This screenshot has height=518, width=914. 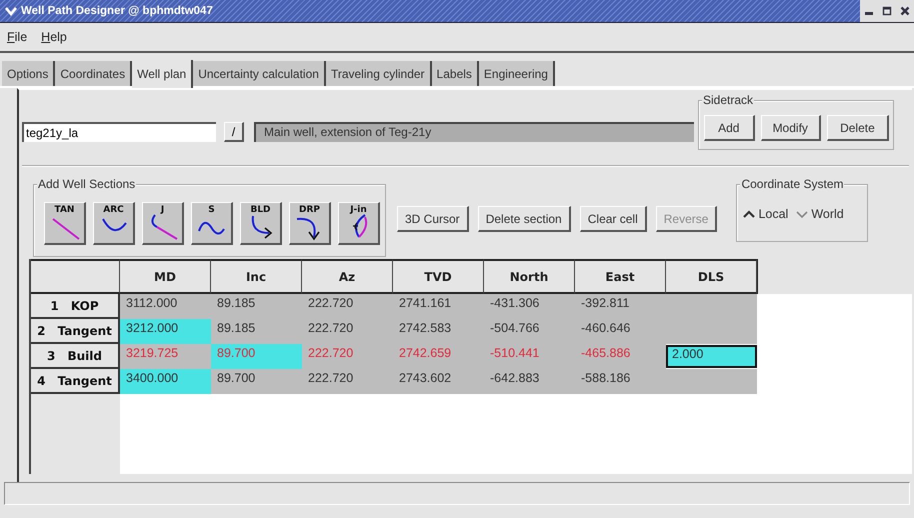 I want to click on table-cell: 2742.583, so click(x=438, y=331).